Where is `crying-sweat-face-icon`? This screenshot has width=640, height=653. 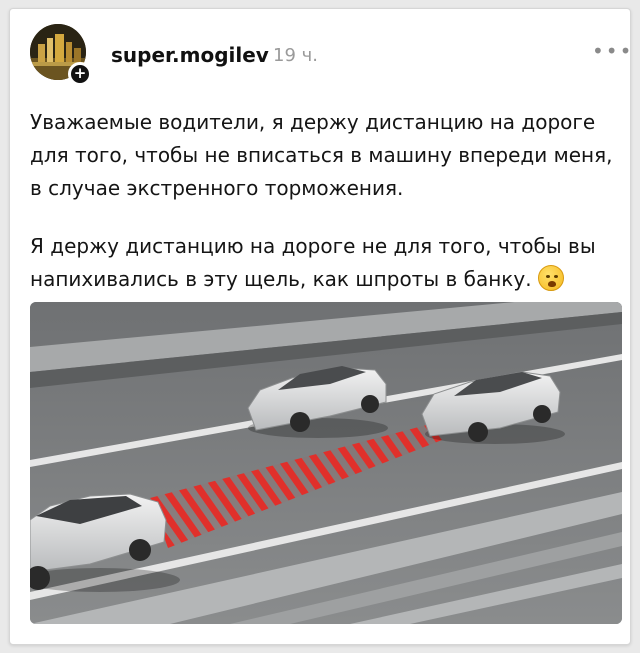
crying-sweat-face-icon is located at coordinates (550, 278).